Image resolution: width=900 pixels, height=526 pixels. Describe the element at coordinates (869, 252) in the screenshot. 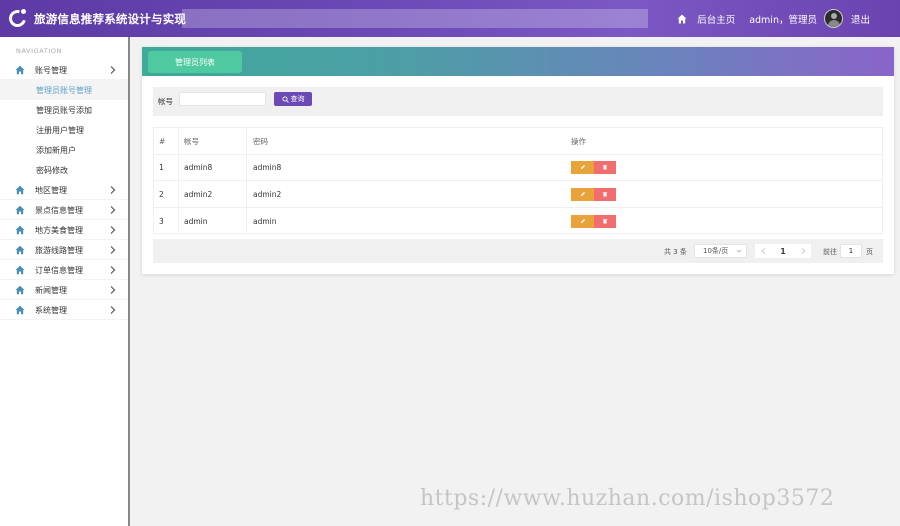

I see `page-suffix: 页` at that location.